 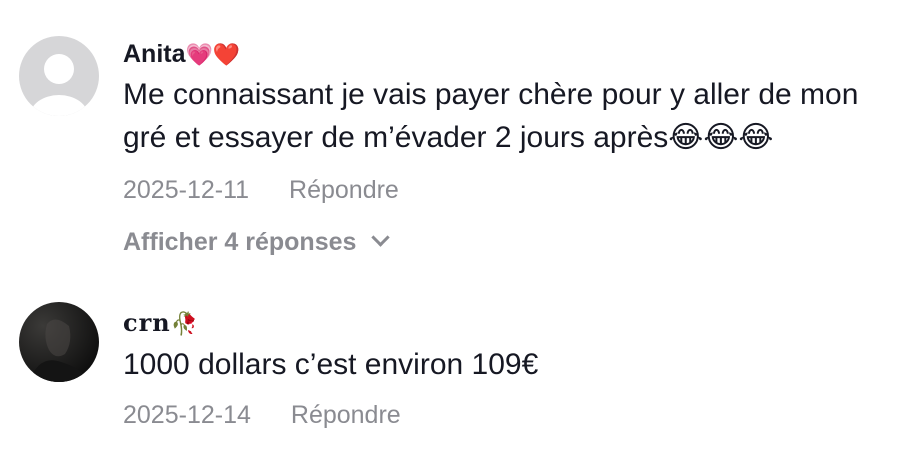 I want to click on comment-meta: 2025-12-14 Répondre, so click(x=504, y=415).